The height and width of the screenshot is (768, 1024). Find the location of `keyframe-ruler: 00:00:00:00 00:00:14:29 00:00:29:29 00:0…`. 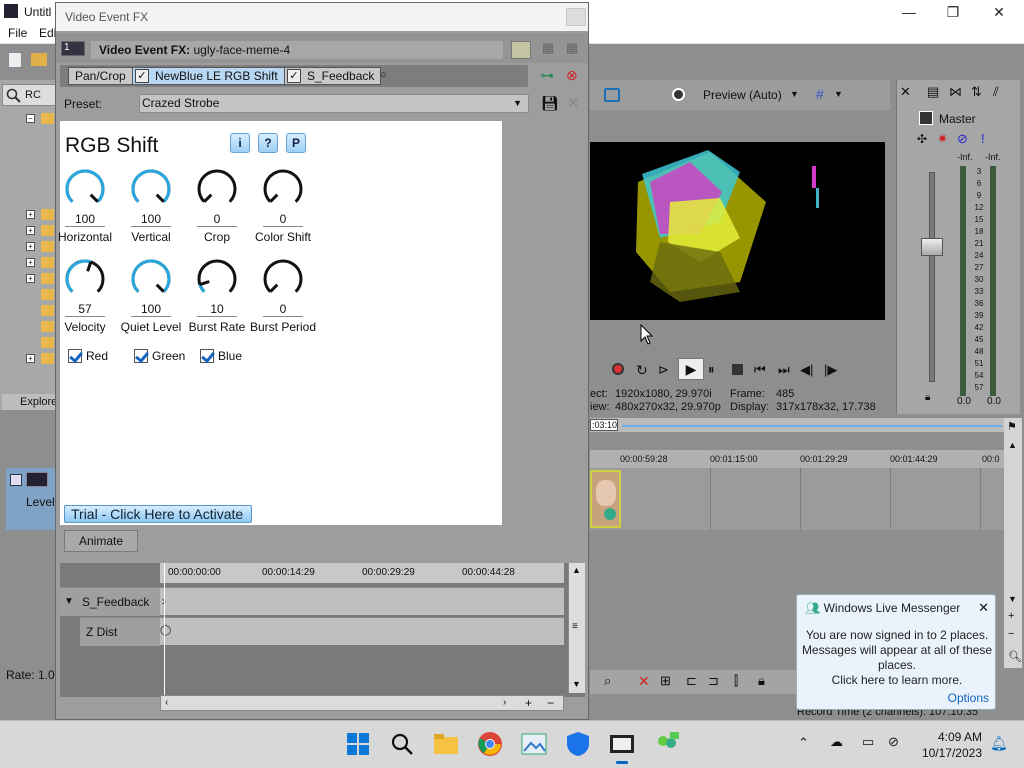

keyframe-ruler: 00:00:00:00 00:00:14:29 00:00:29:29 00:0… is located at coordinates (362, 573).